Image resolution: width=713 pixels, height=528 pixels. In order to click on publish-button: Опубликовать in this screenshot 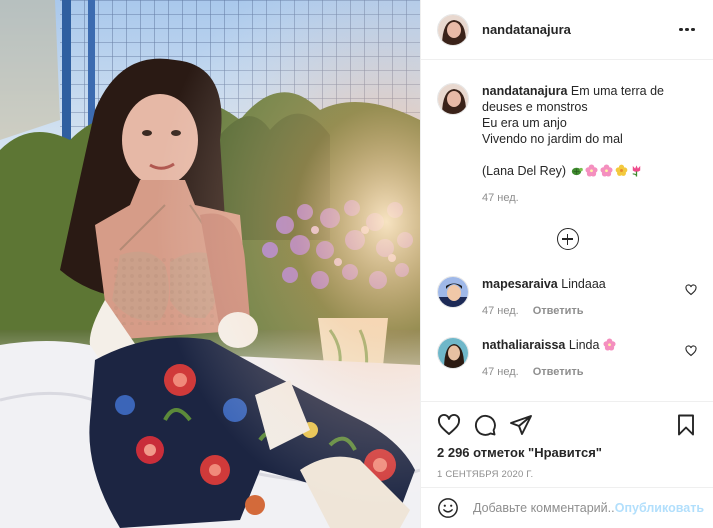, I will do `click(659, 508)`.